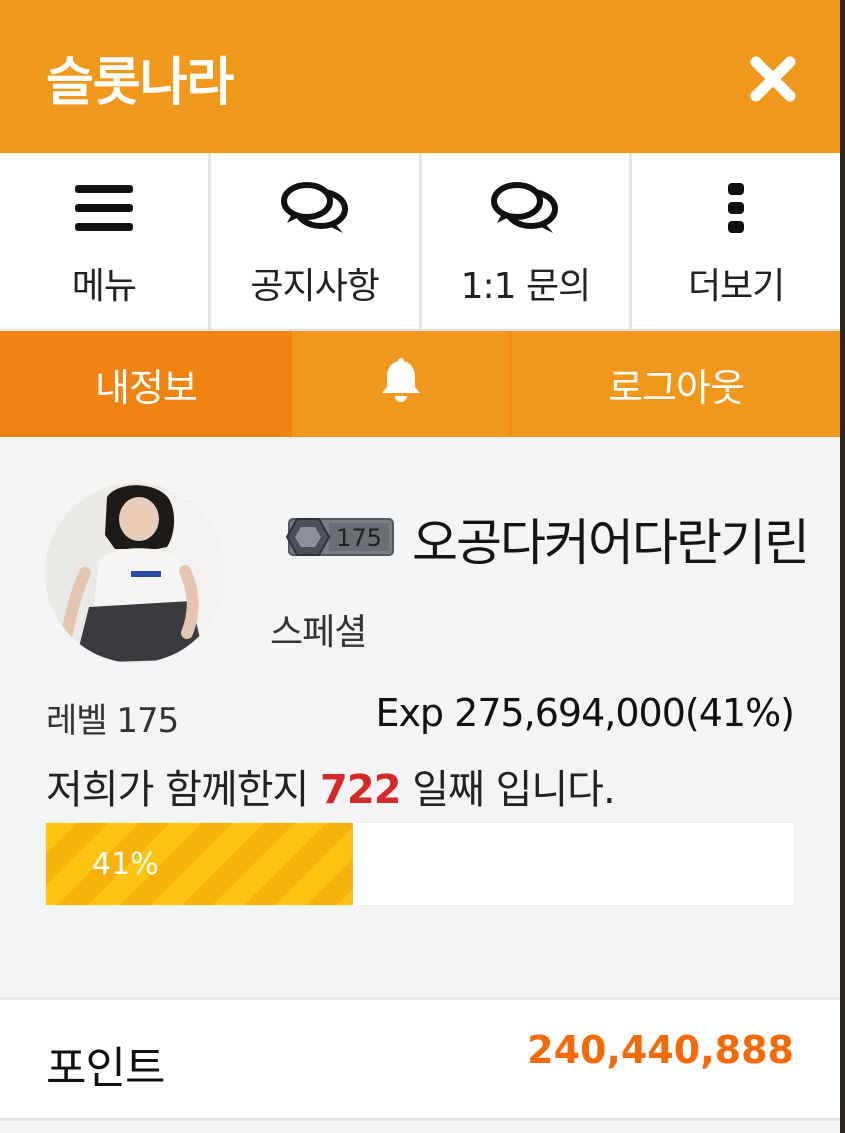 The height and width of the screenshot is (1133, 845). I want to click on quick-notice-label: 공지사항, so click(314, 286).